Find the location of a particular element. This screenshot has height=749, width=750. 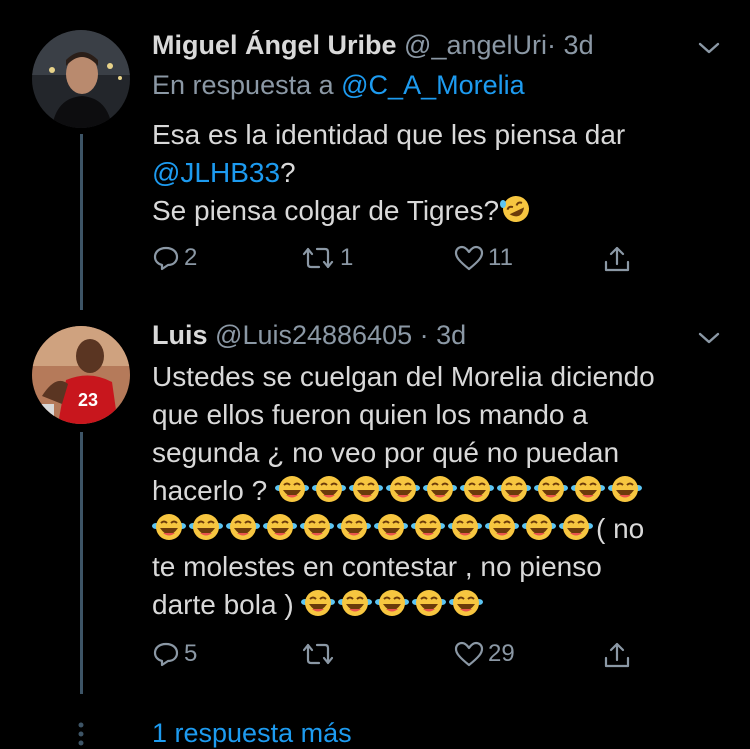

tweet-text-line: te molestes en contestar , no pienso is located at coordinates (377, 566).